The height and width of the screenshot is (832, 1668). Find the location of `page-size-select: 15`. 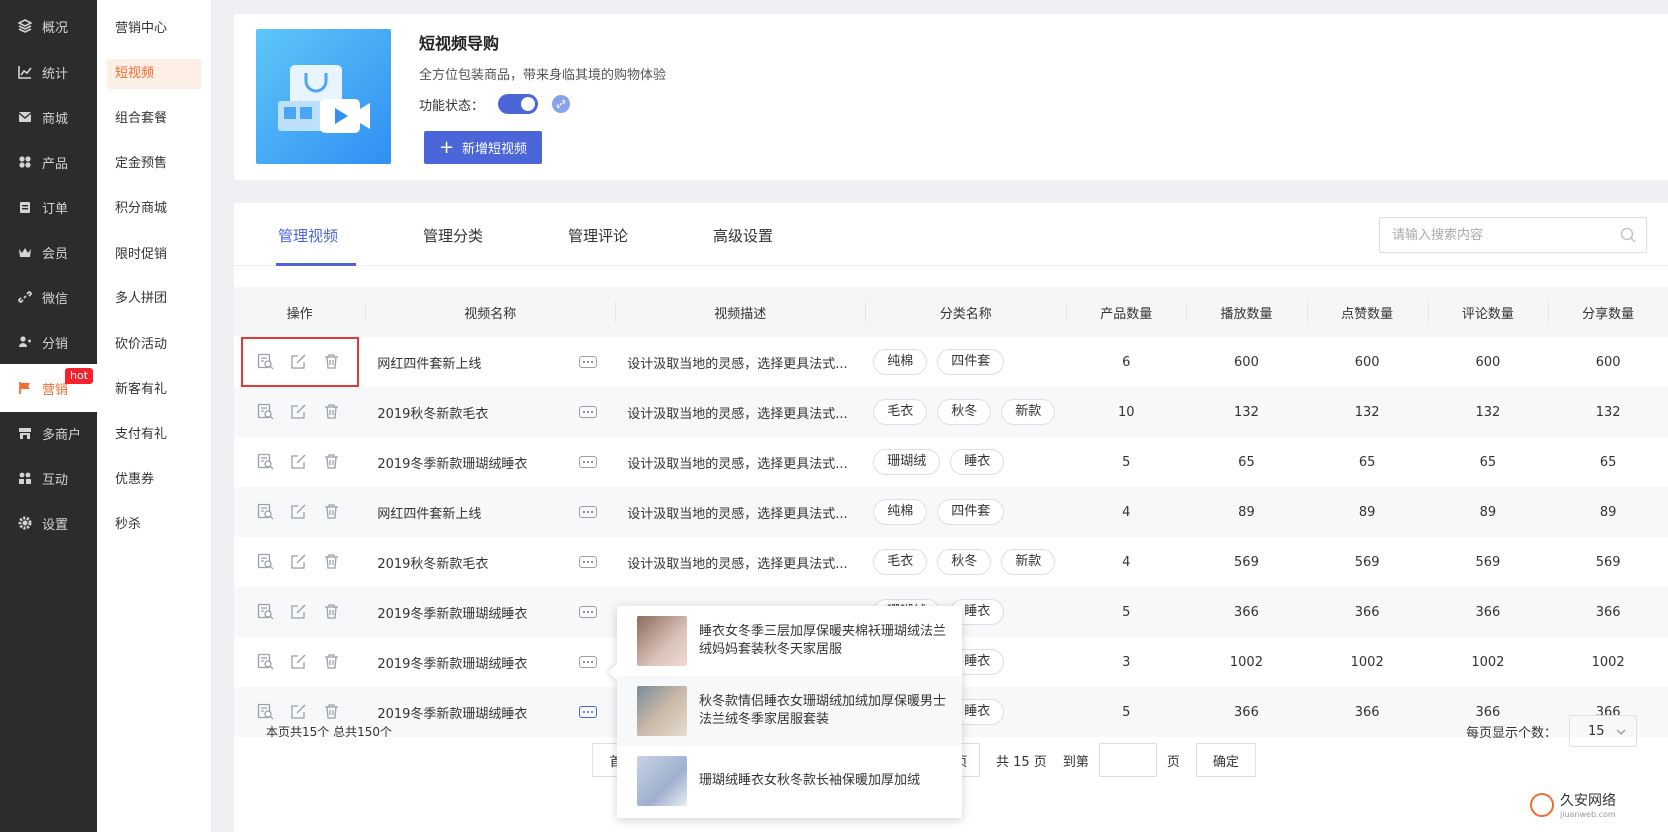

page-size-select: 15 is located at coordinates (1603, 731).